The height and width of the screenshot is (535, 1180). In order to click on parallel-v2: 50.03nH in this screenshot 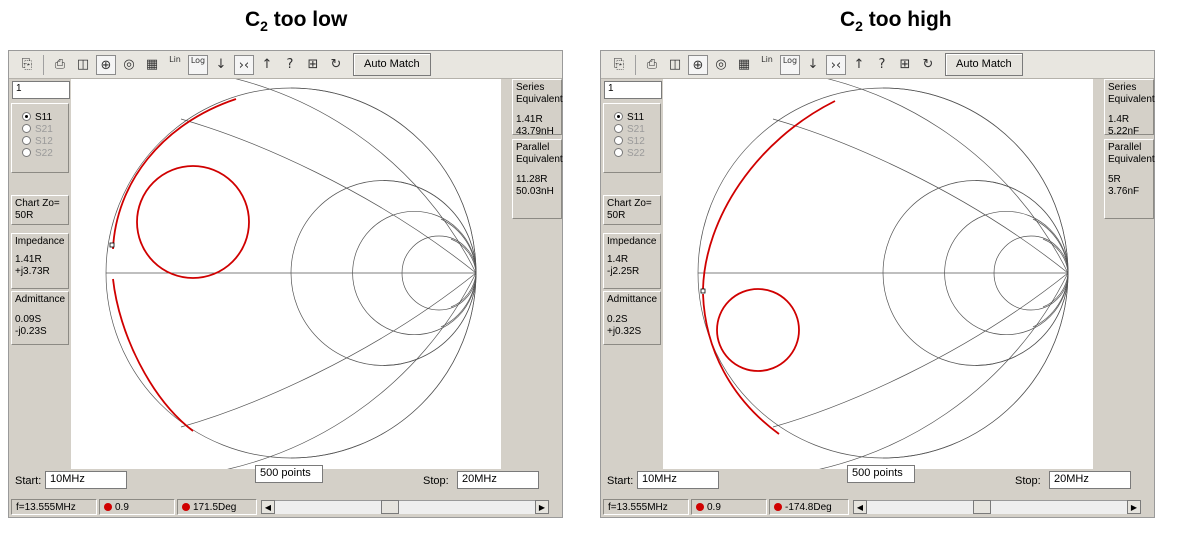, I will do `click(535, 191)`.